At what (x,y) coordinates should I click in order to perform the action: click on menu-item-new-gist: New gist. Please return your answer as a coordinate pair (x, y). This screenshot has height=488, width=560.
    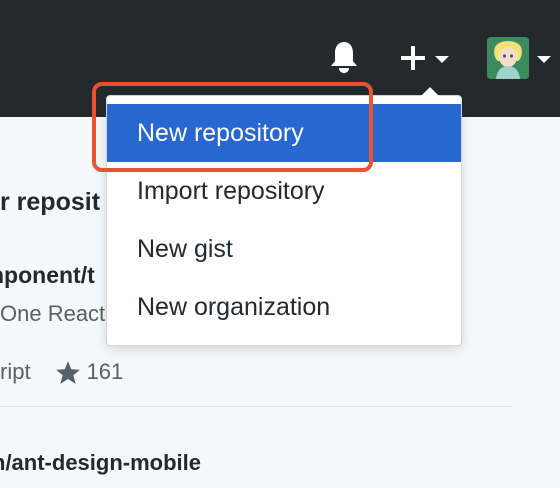
    Looking at the image, I should click on (284, 249).